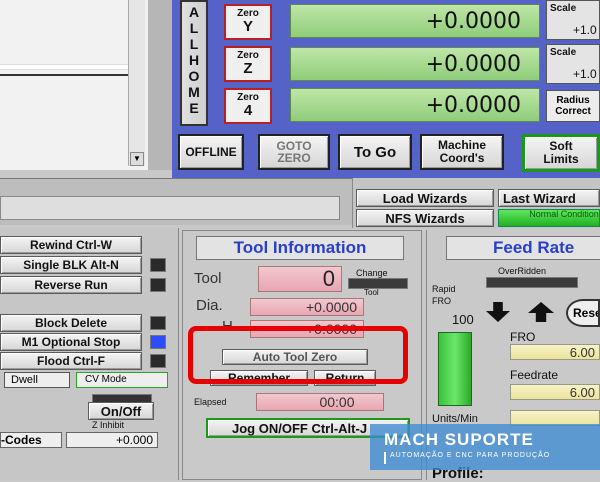 The image size is (600, 482). Describe the element at coordinates (455, 369) in the screenshot. I see `rapid-fro-slider` at that location.